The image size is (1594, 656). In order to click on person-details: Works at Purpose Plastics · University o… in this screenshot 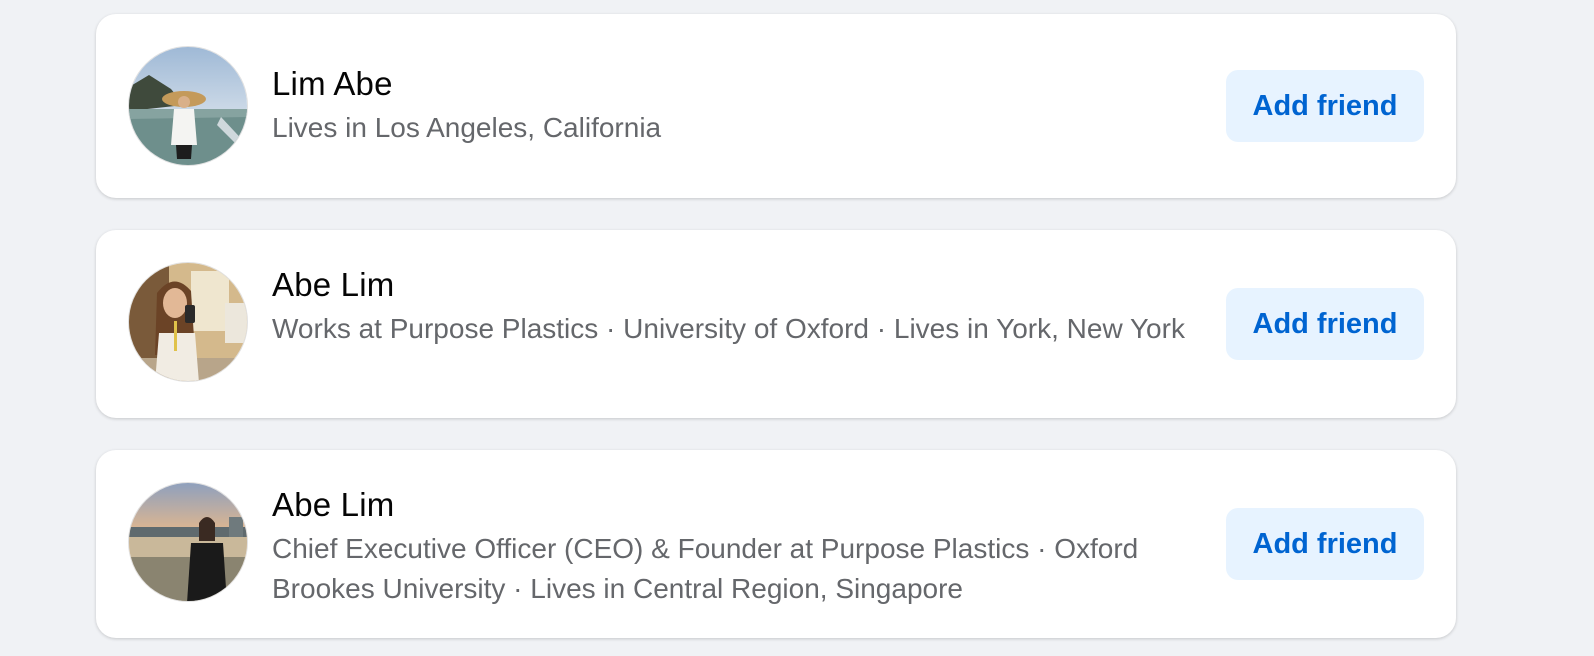, I will do `click(728, 328)`.